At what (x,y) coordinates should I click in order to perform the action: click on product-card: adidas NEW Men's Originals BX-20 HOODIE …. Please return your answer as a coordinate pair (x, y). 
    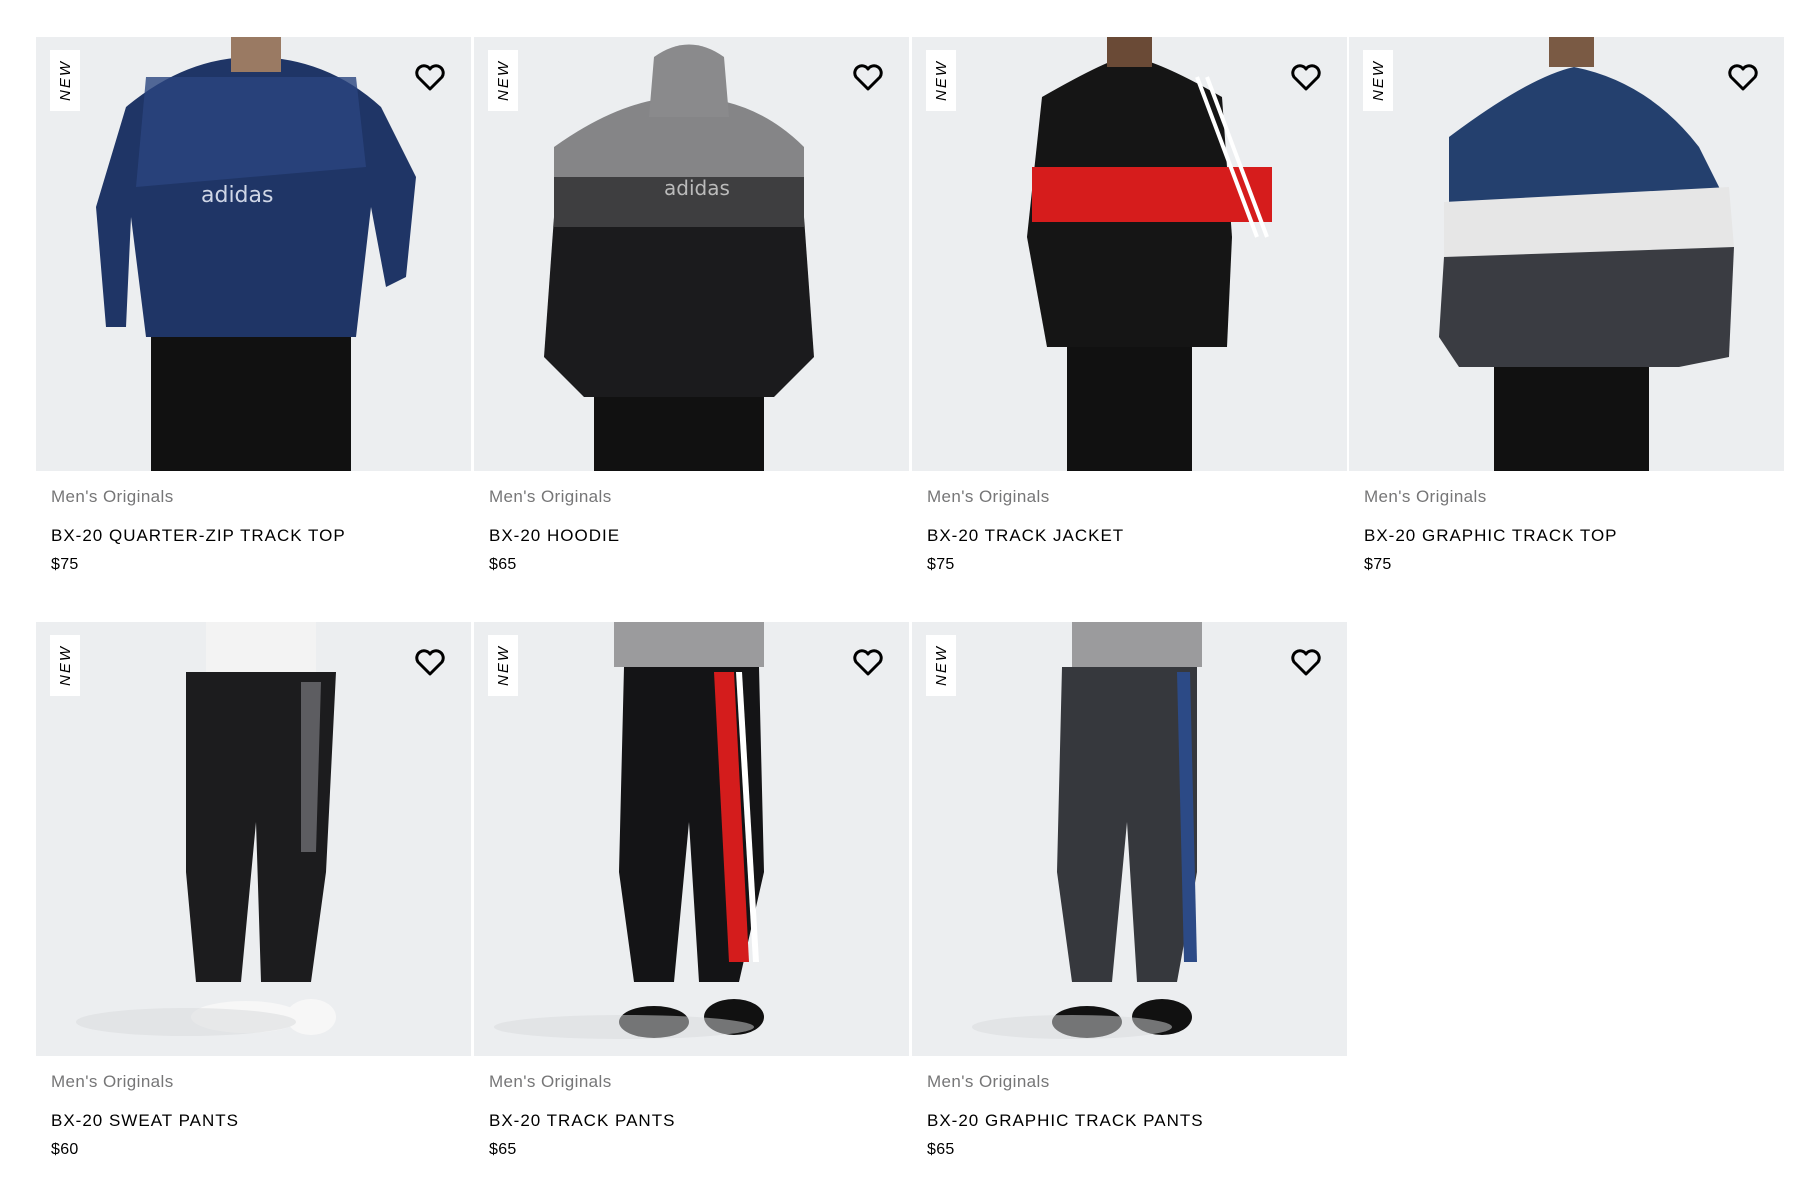
    Looking at the image, I should click on (691, 317).